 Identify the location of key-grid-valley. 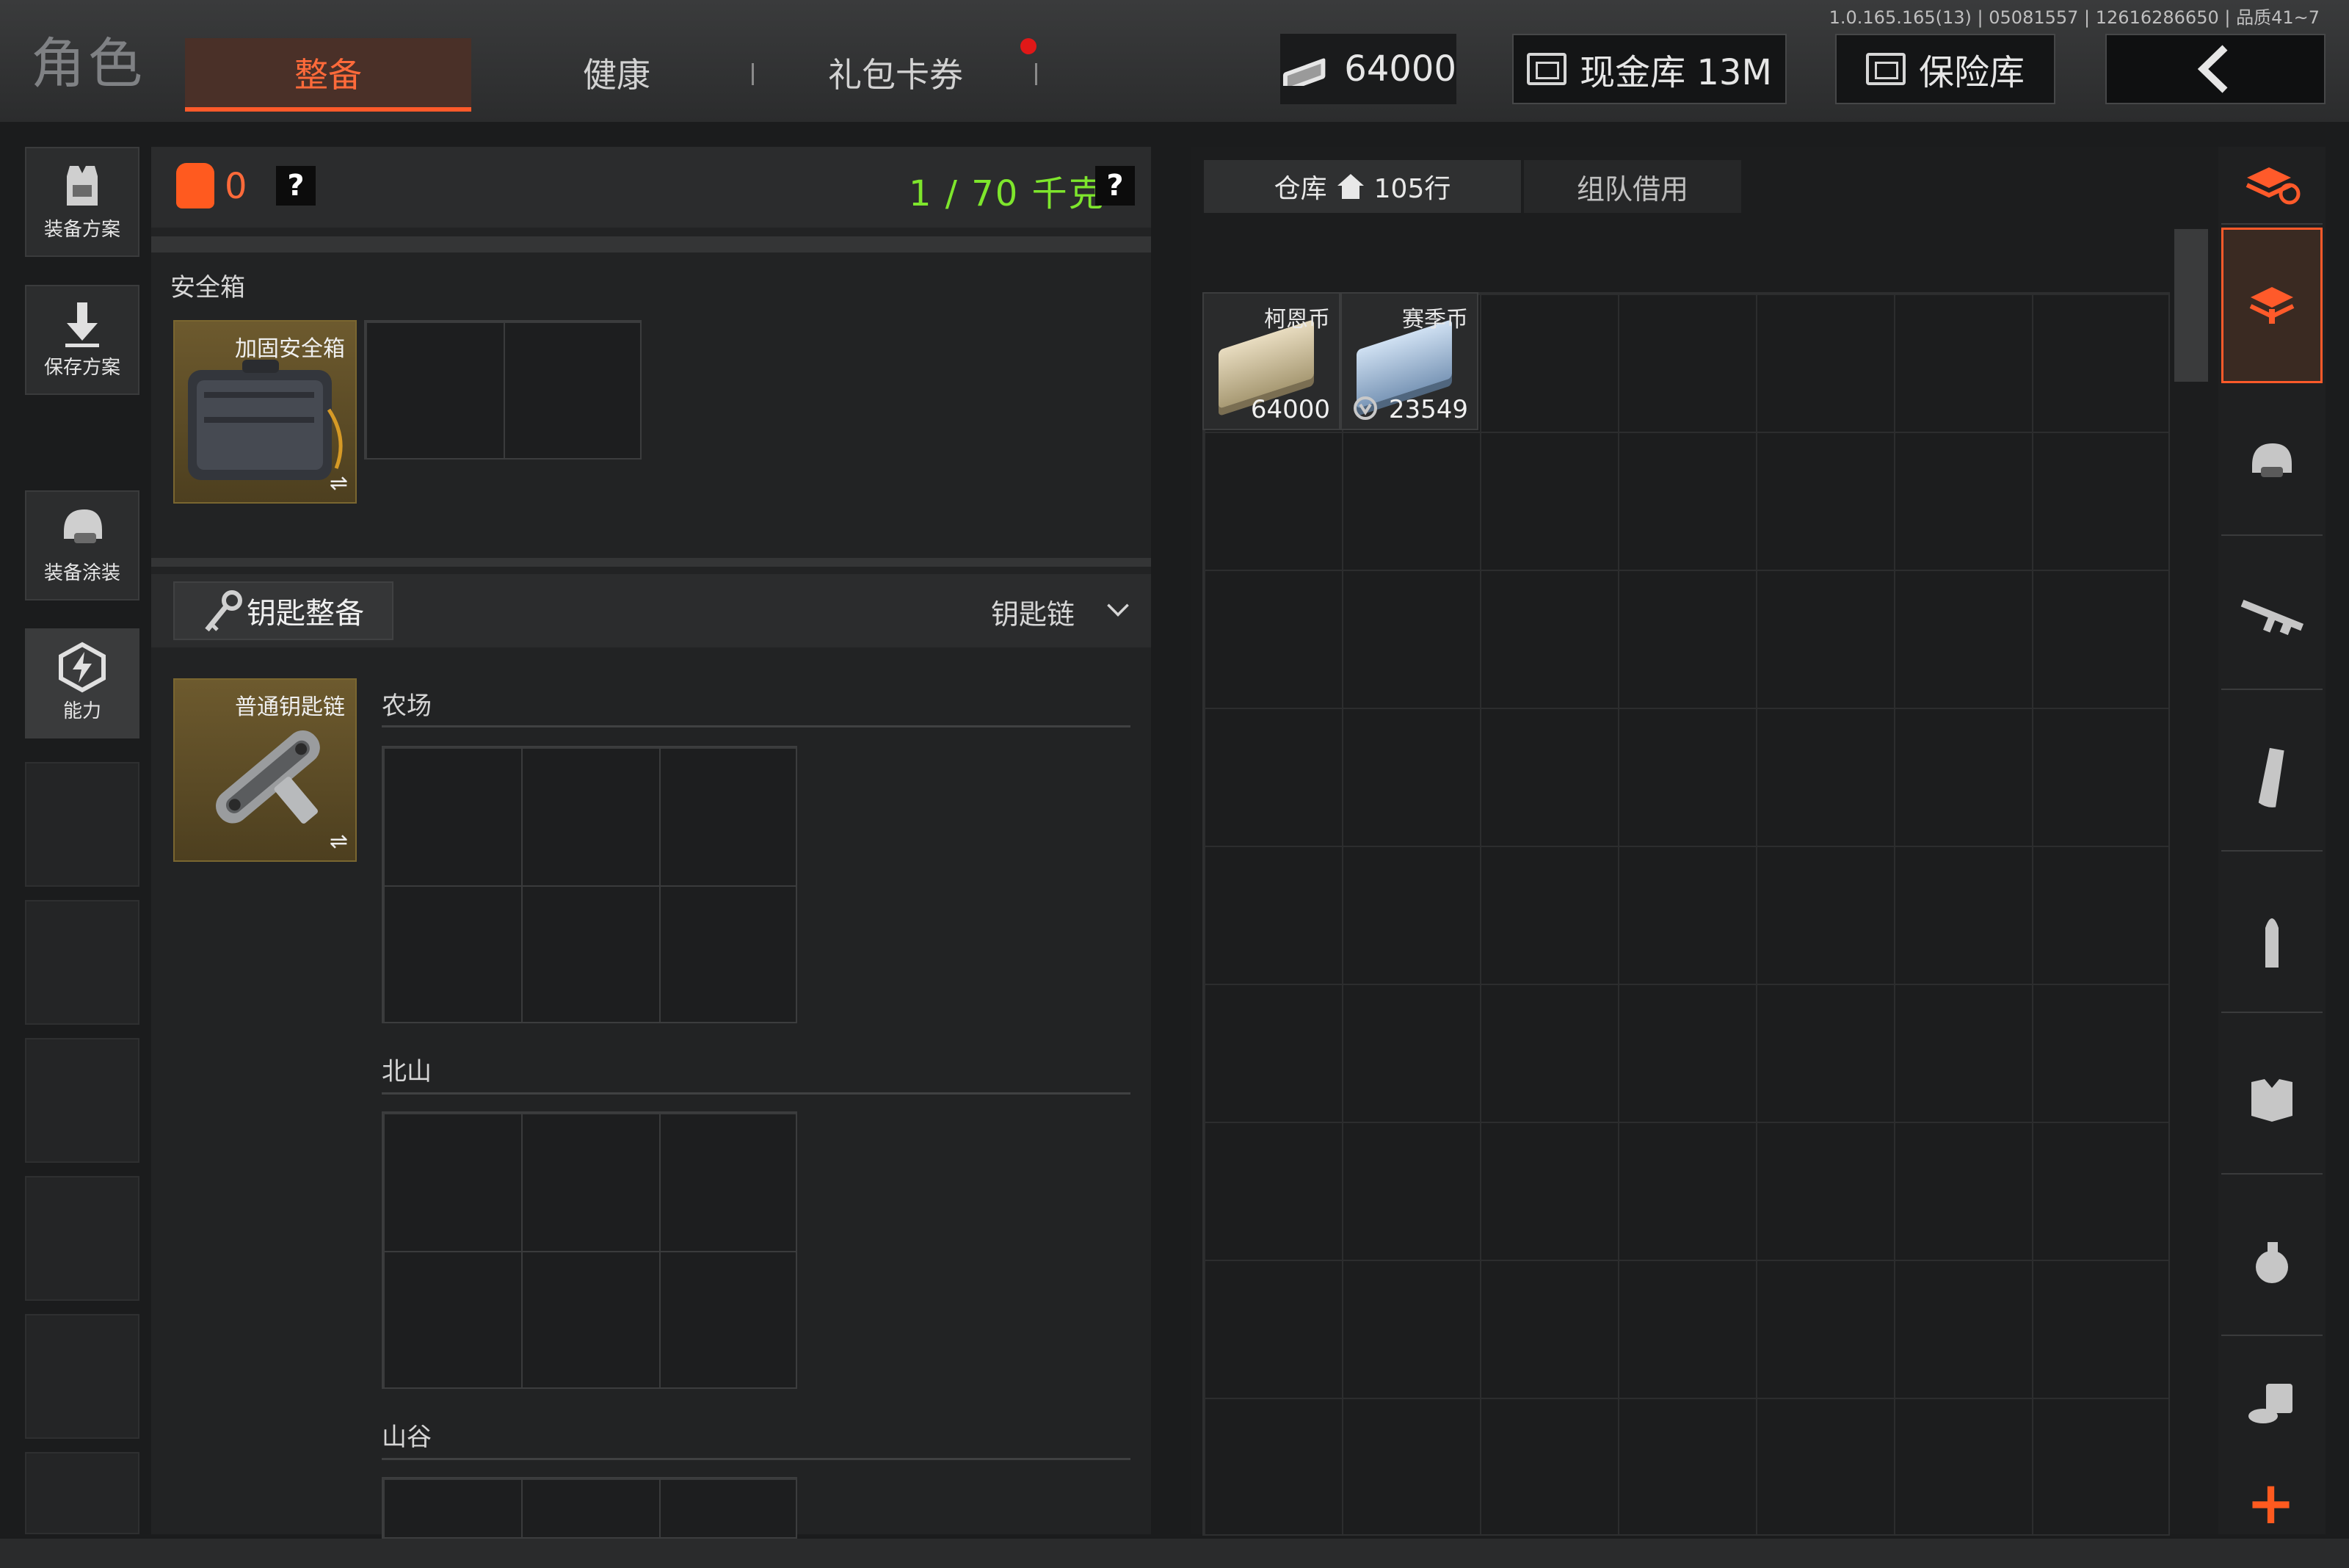
(589, 1508).